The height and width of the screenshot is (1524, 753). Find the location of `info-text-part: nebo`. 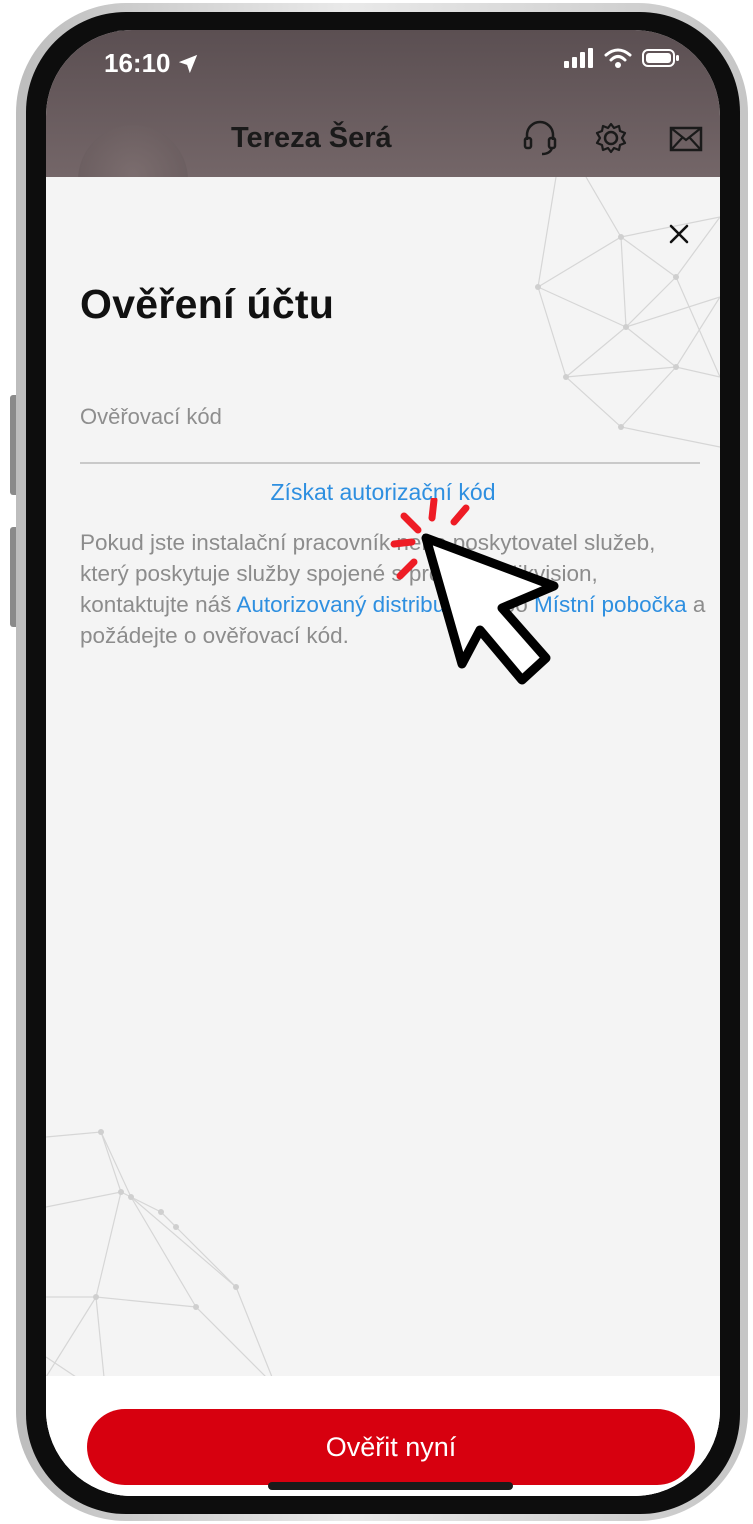

info-text-part: nebo is located at coordinates (503, 604).